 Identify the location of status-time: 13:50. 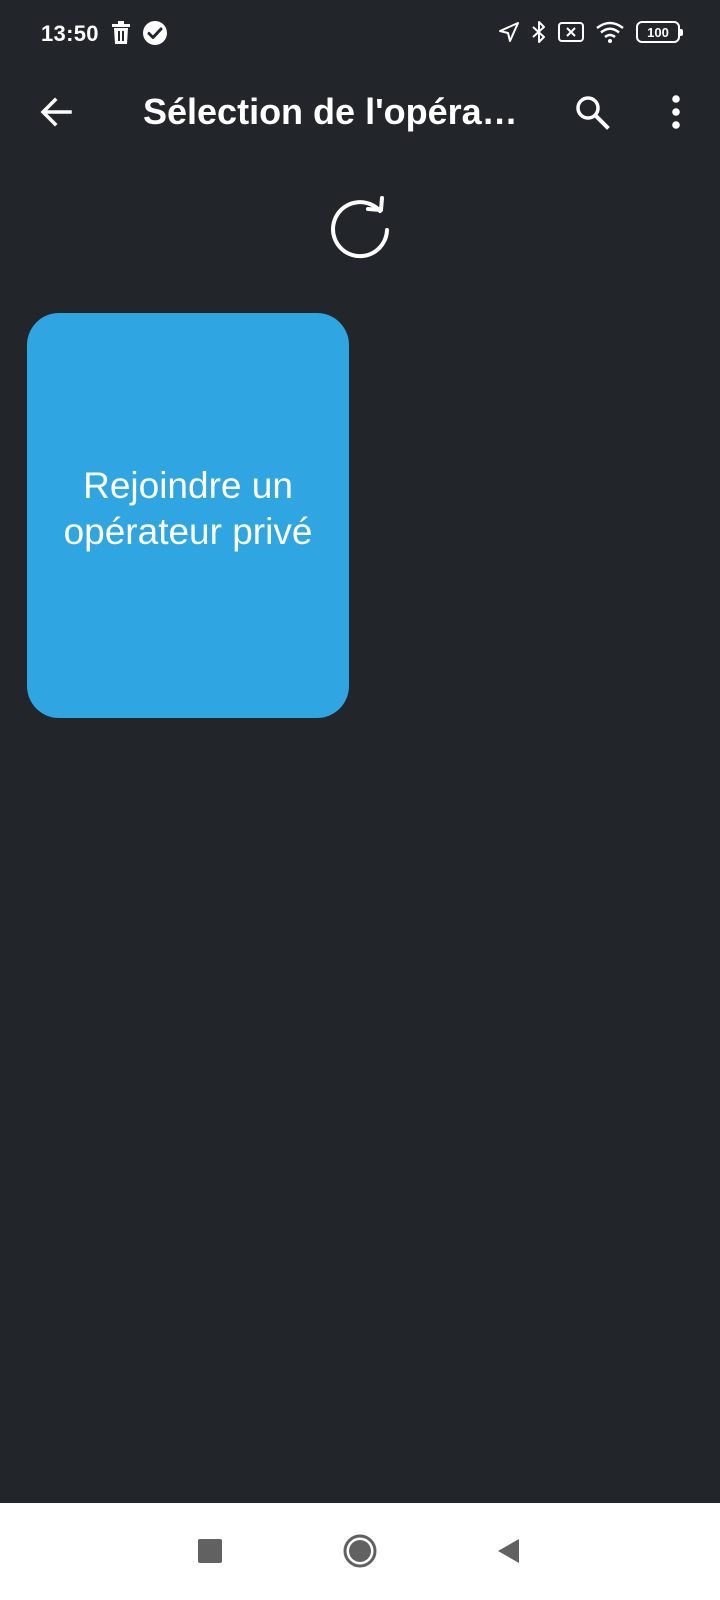
(70, 33).